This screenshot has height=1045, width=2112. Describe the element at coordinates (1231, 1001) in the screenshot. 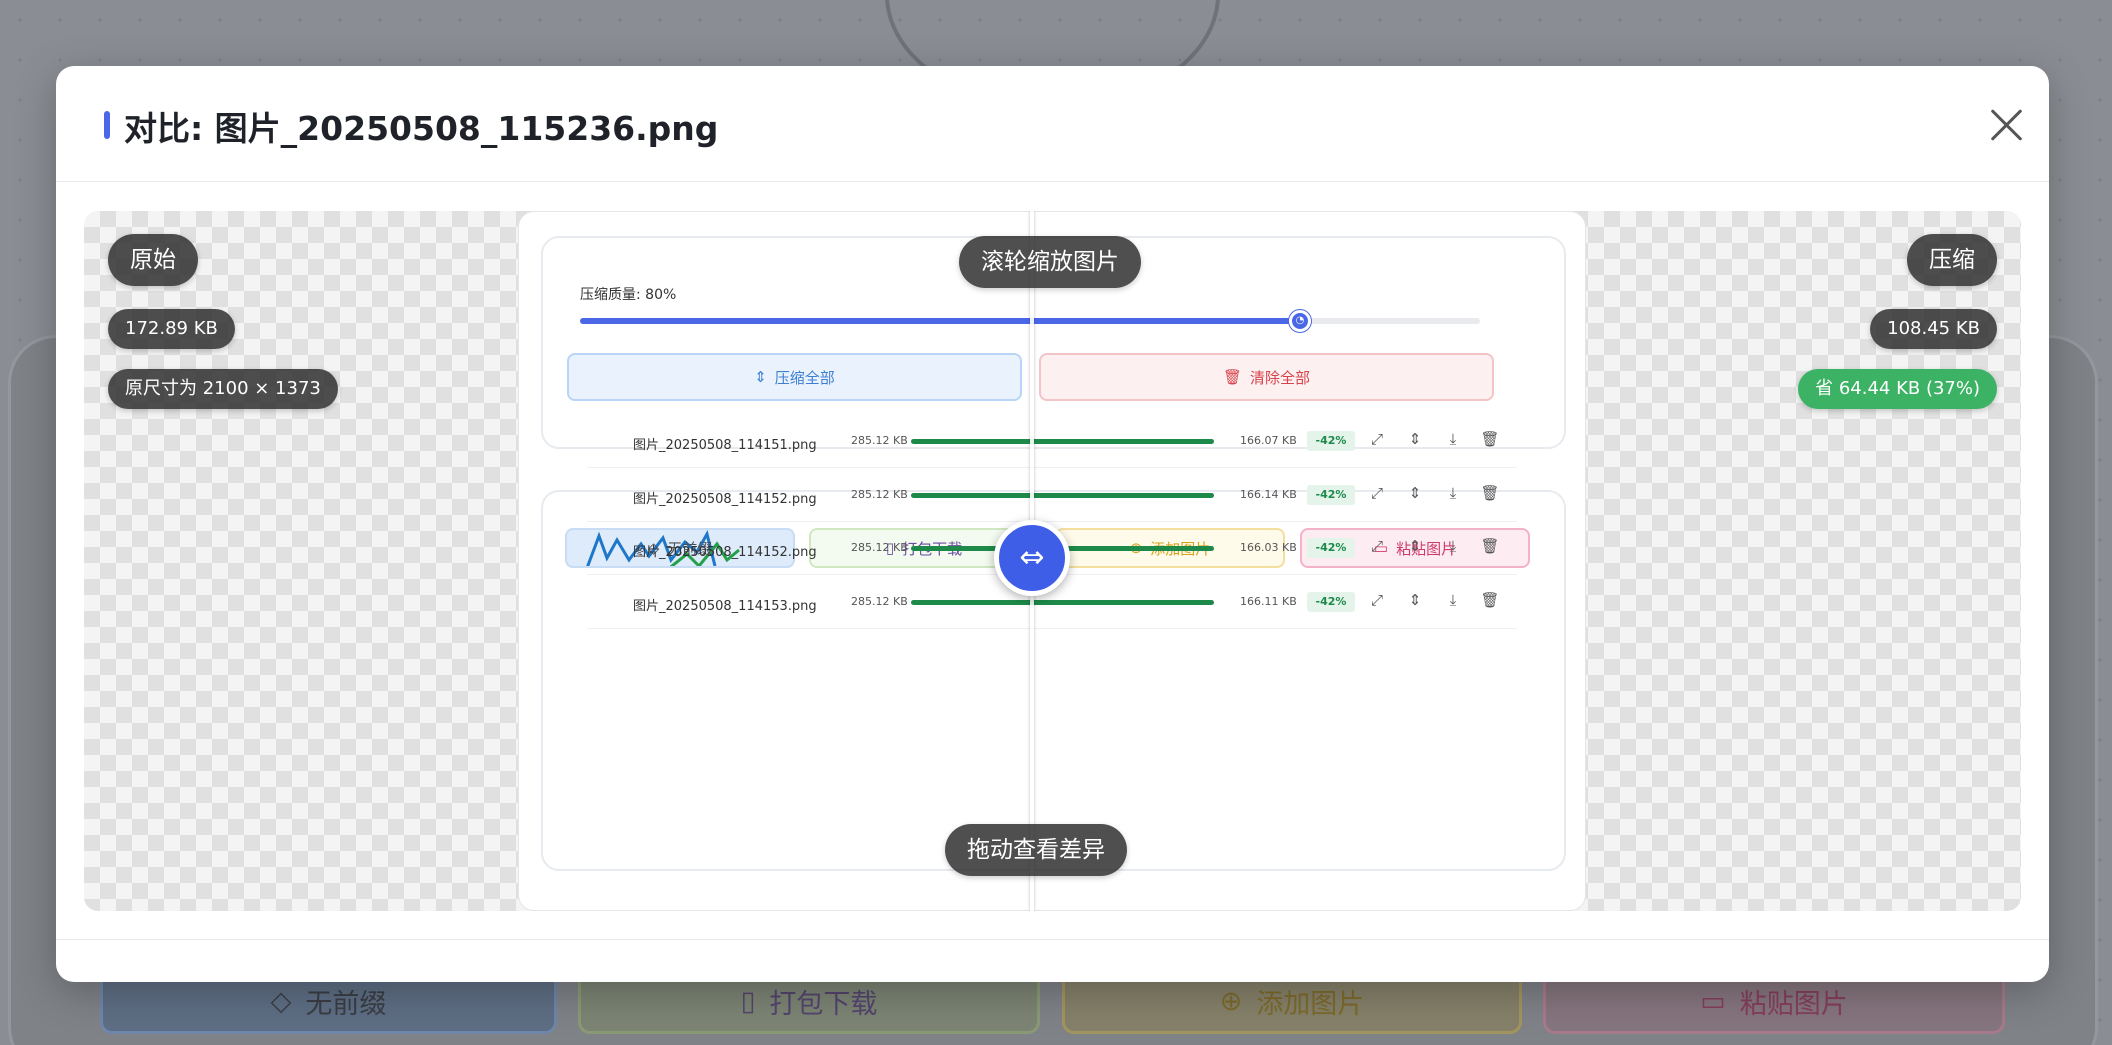

I see `bg-plus-circle-icon: ⊕` at that location.